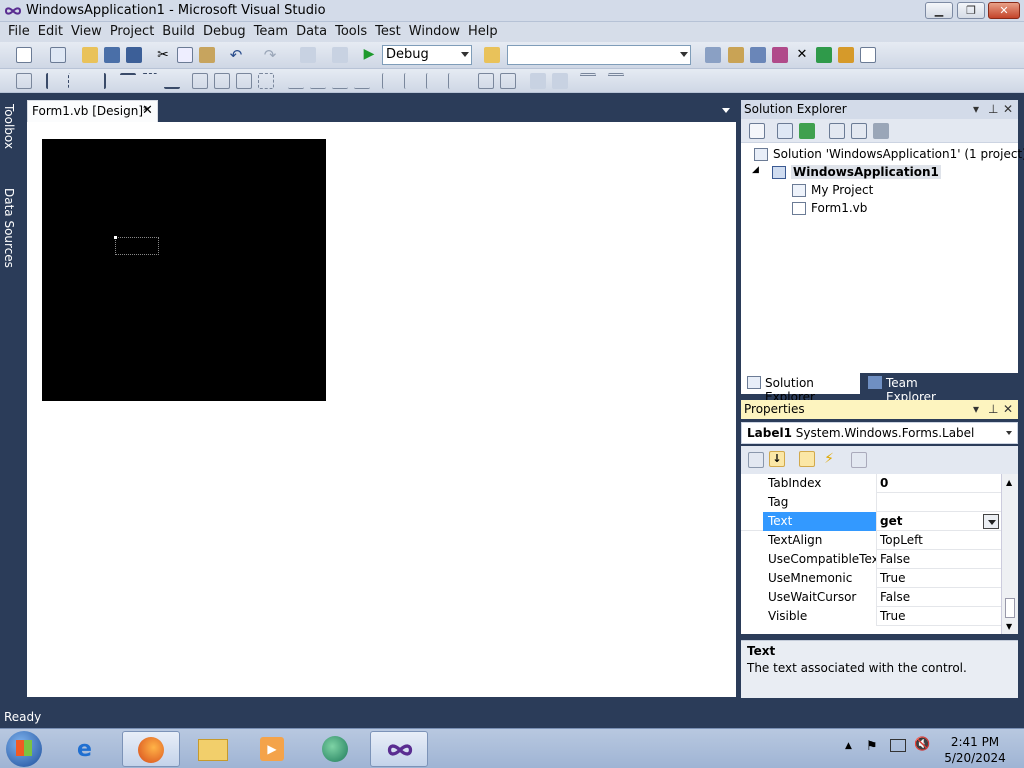  Describe the element at coordinates (213, 749) in the screenshot. I see `taskbar-explorer` at that location.